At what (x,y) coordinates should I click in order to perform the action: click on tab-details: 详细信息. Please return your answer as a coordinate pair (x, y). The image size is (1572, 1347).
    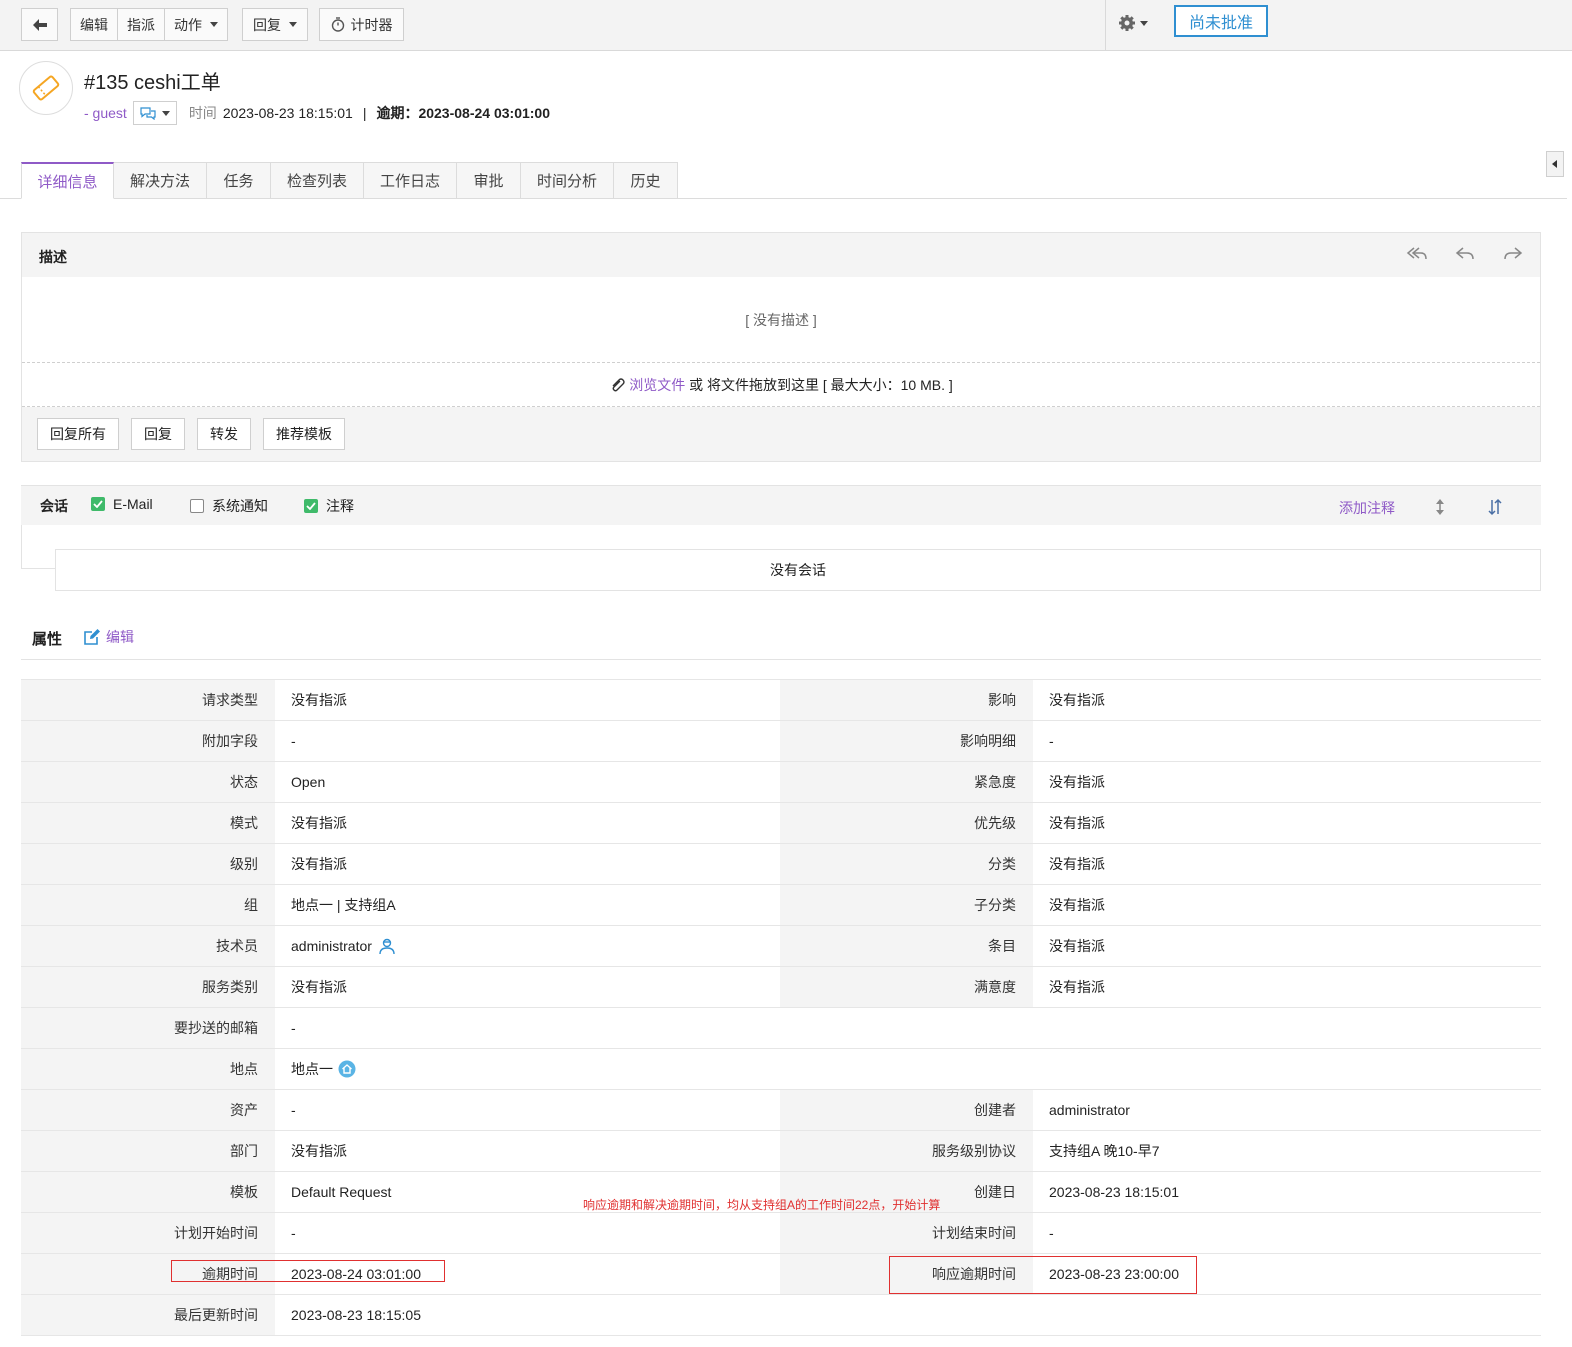
    Looking at the image, I should click on (67, 180).